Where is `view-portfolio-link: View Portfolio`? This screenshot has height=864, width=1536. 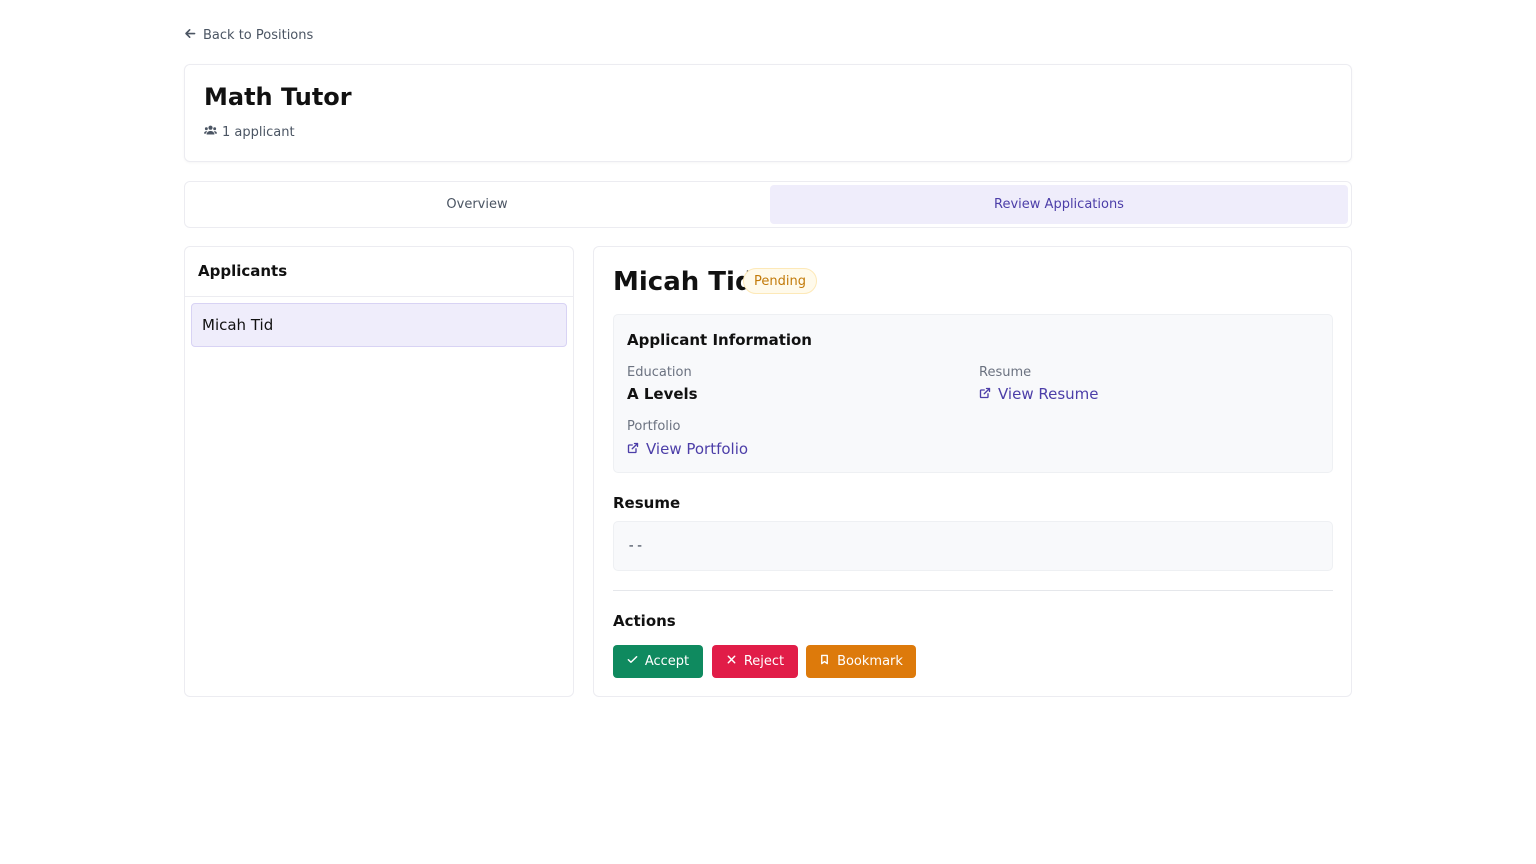
view-portfolio-link: View Portfolio is located at coordinates (687, 449).